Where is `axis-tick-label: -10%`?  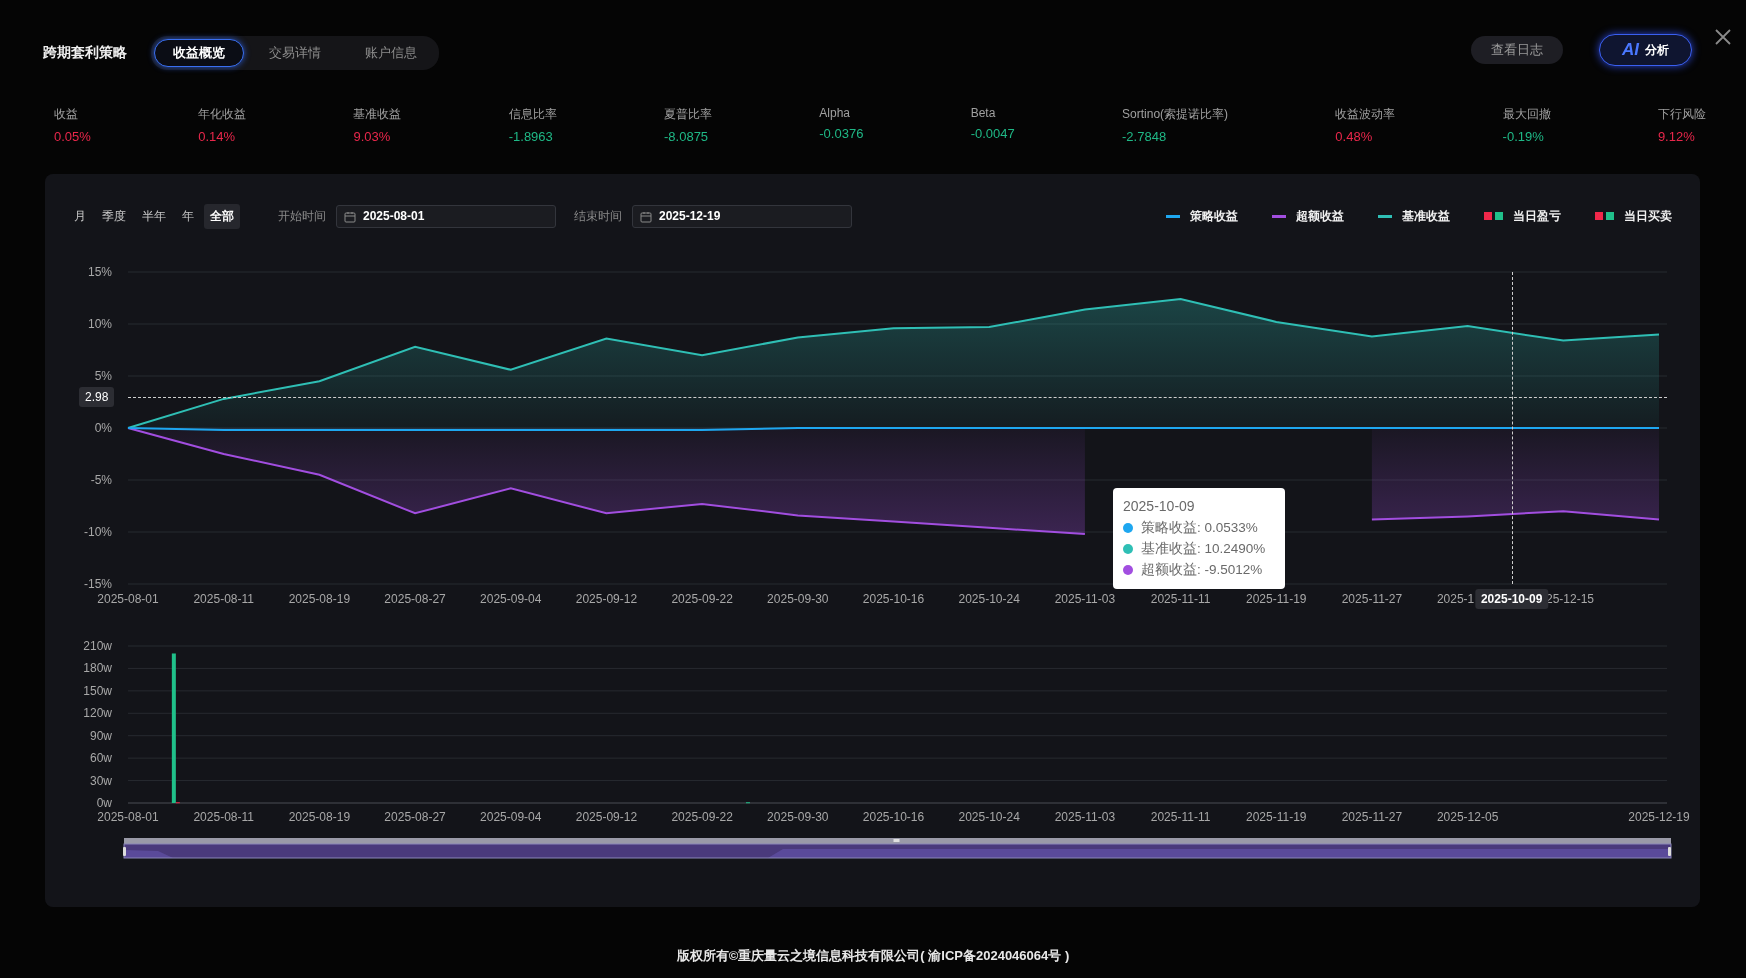 axis-tick-label: -10% is located at coordinates (98, 532).